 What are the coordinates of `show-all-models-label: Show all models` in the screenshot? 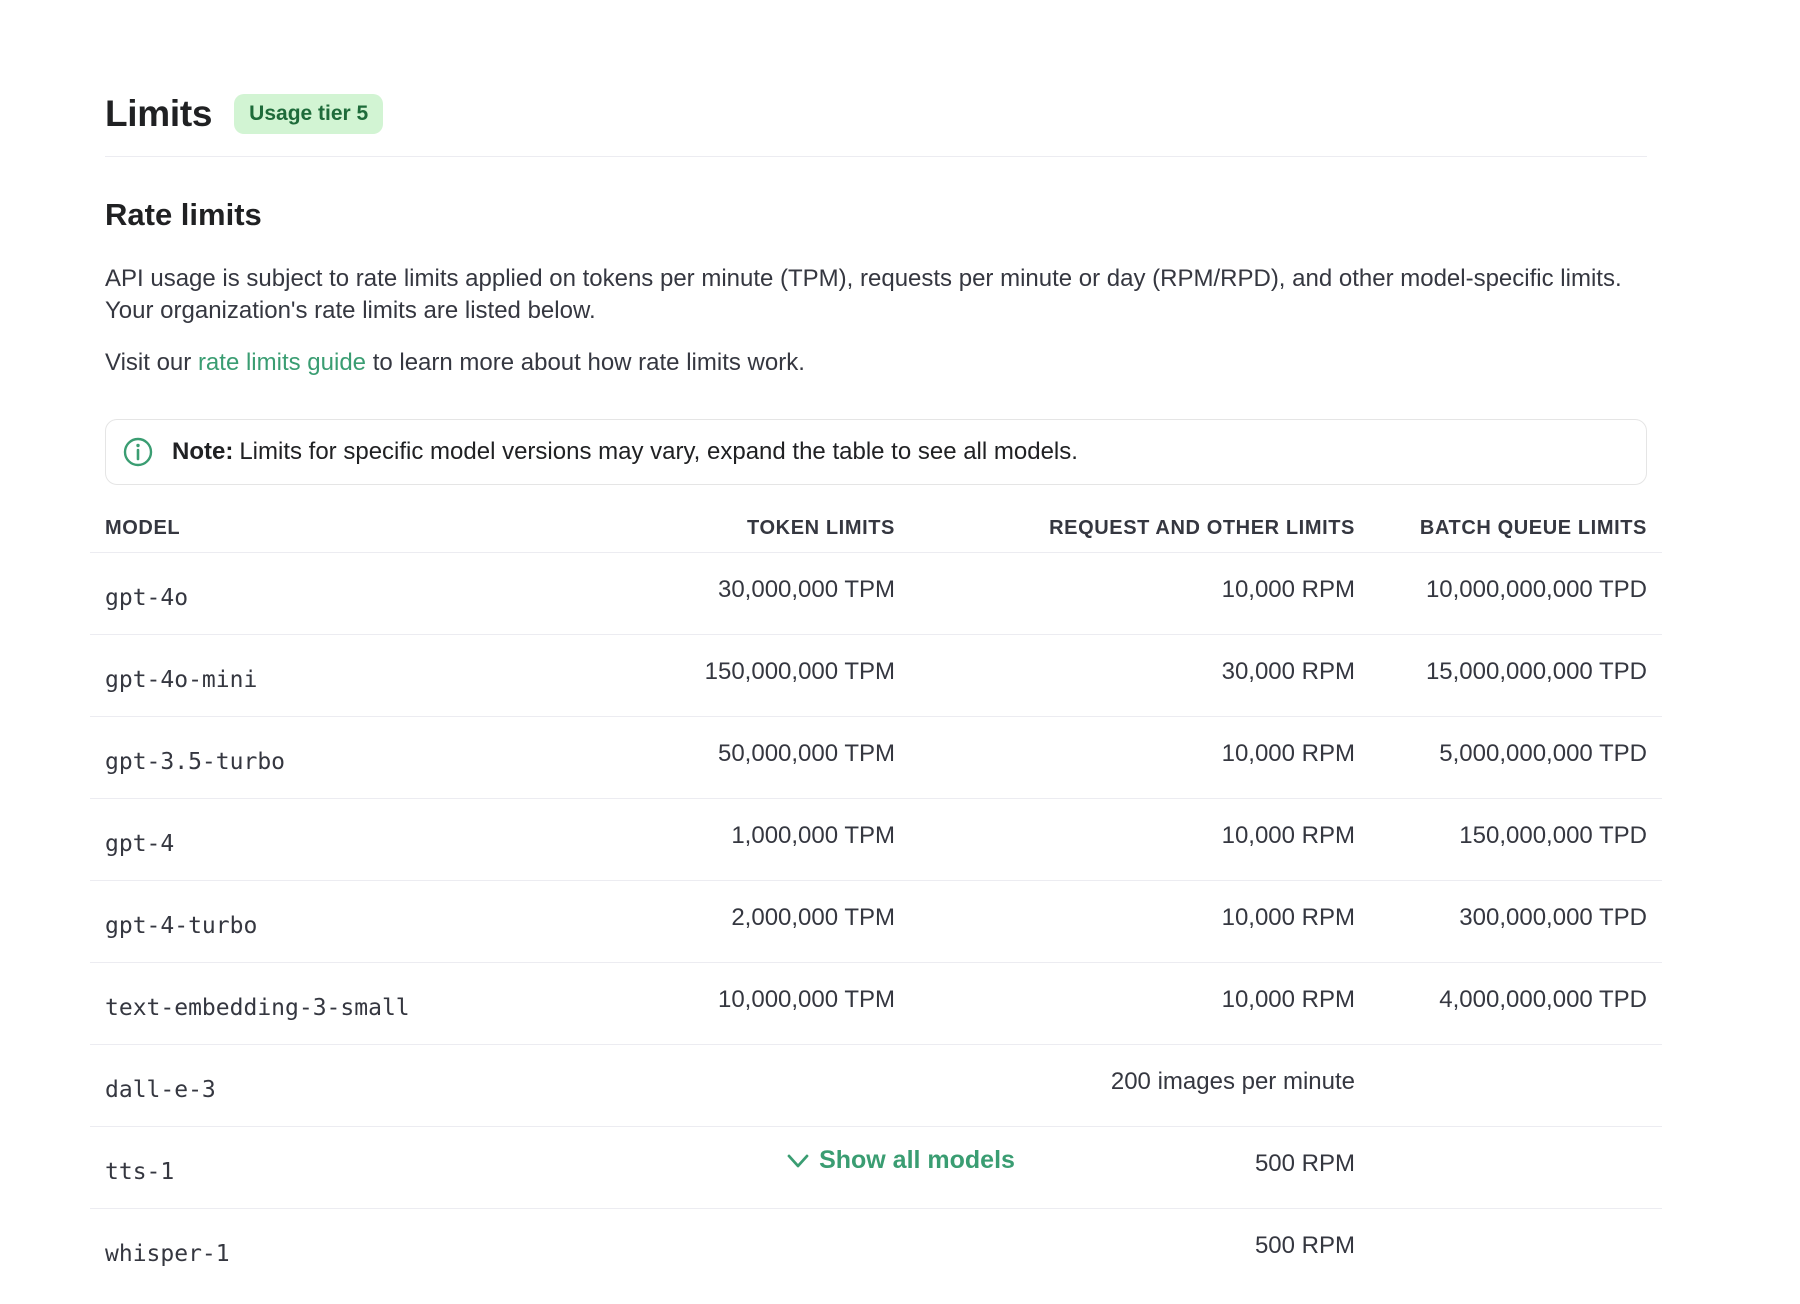 It's located at (917, 1160).